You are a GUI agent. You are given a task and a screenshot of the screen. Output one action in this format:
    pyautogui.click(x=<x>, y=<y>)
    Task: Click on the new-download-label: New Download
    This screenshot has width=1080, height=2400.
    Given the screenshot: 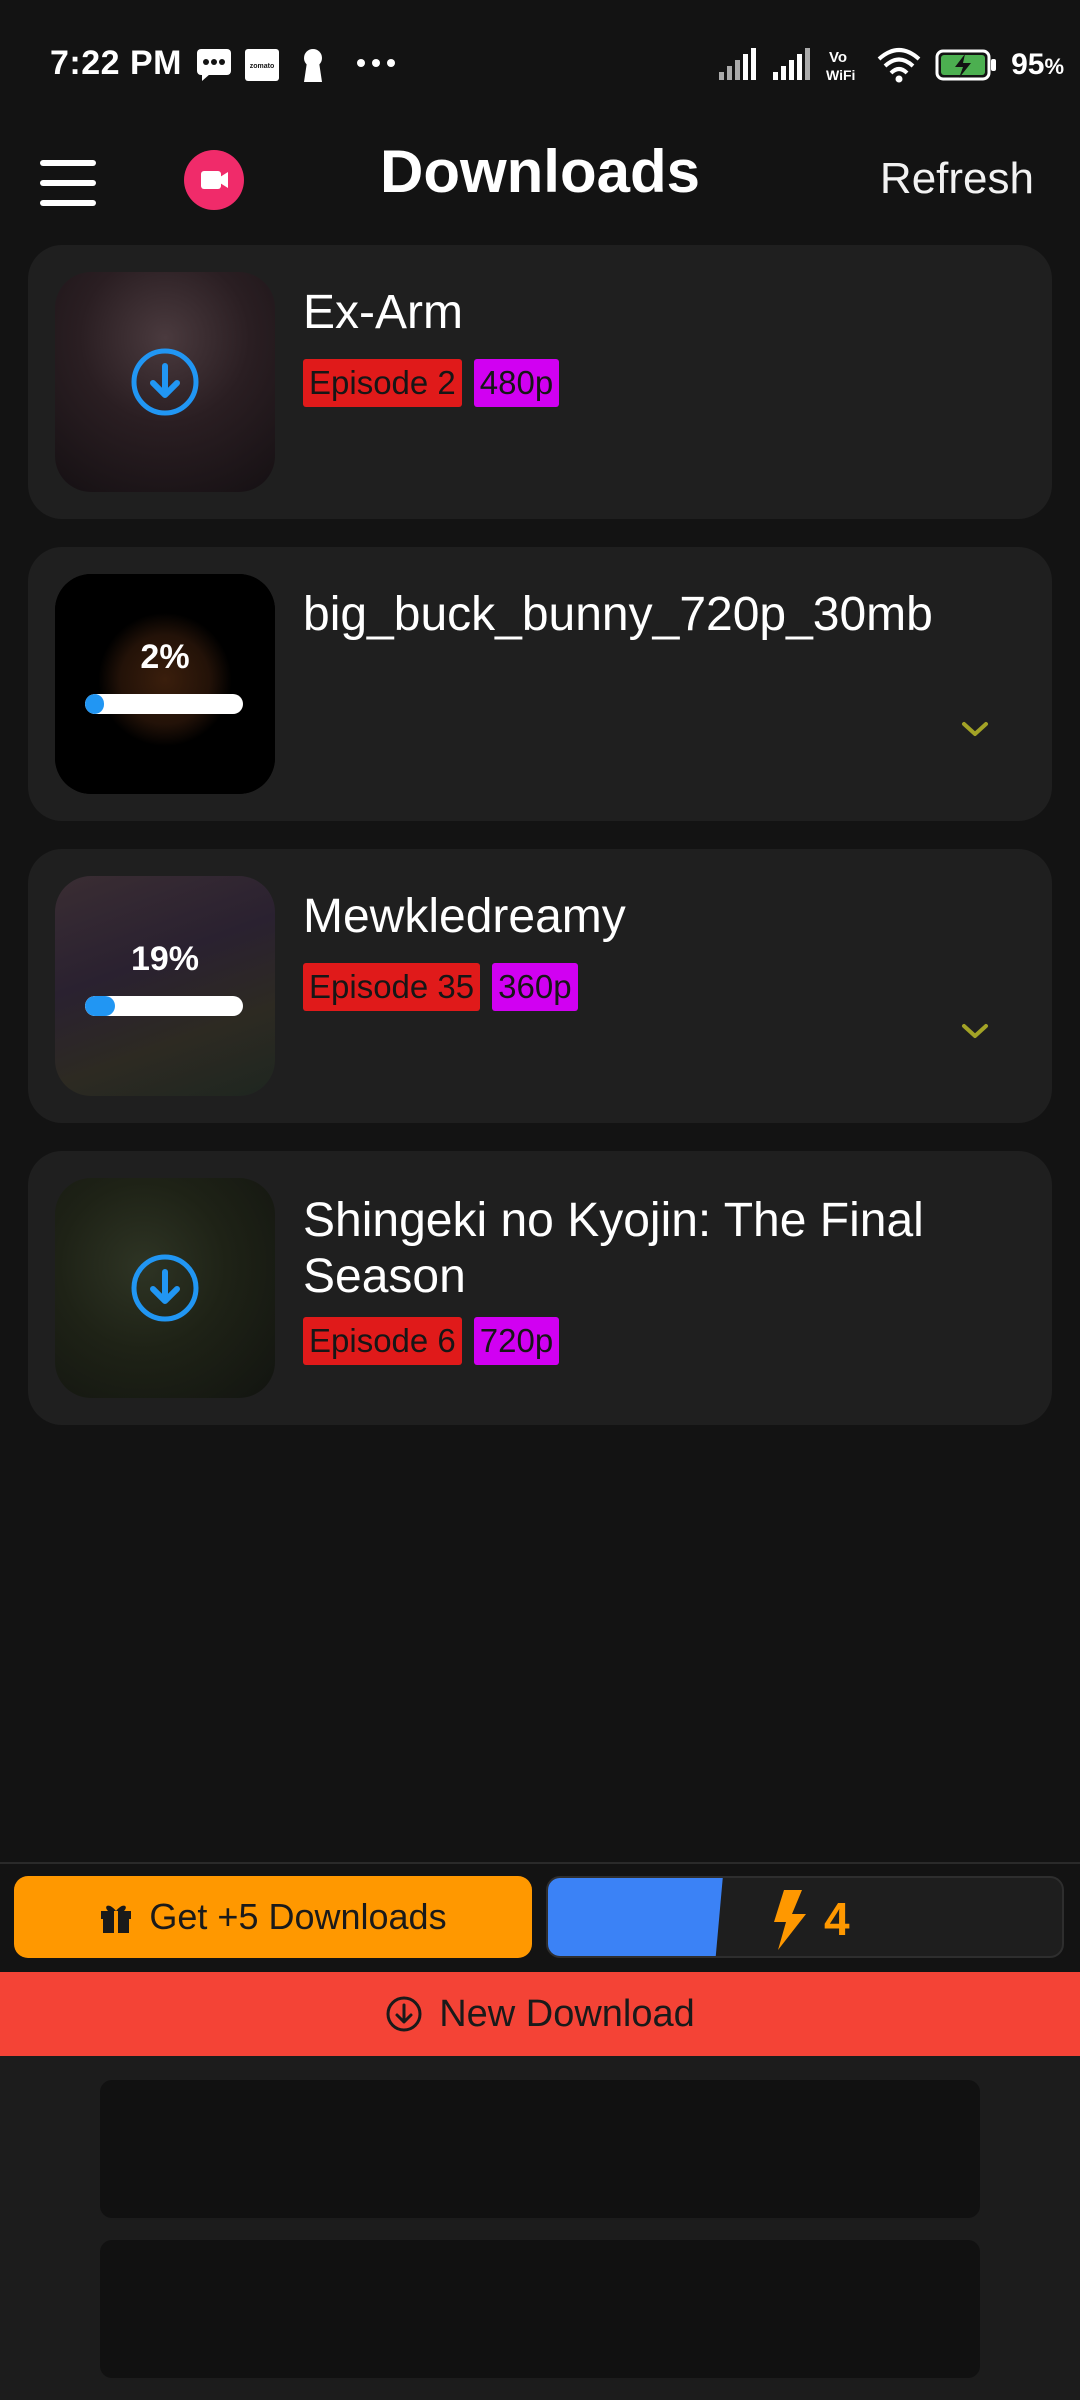 What is the action you would take?
    pyautogui.click(x=567, y=2013)
    